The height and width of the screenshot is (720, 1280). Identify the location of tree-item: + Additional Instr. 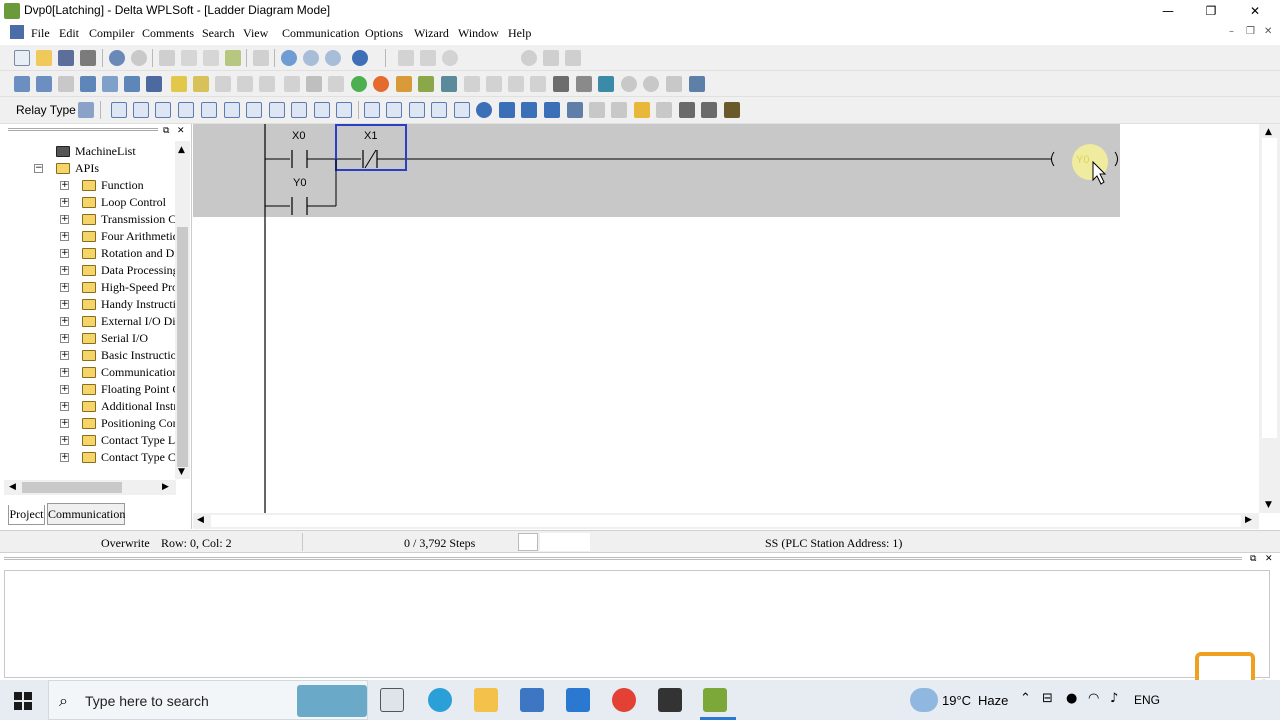
(90, 406).